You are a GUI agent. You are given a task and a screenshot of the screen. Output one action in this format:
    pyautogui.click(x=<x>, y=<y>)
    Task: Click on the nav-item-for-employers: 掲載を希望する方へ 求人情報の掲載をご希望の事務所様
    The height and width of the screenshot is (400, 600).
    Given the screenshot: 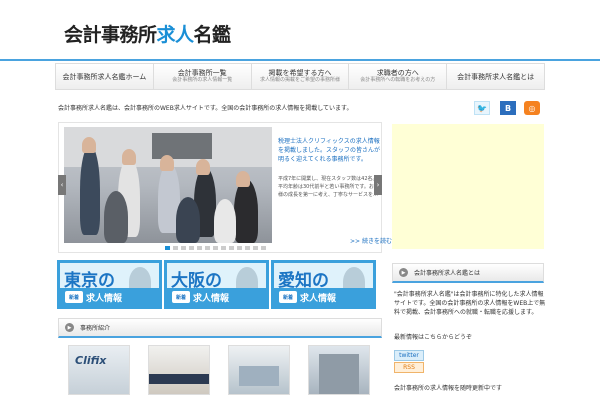 What is the action you would take?
    pyautogui.click(x=300, y=76)
    